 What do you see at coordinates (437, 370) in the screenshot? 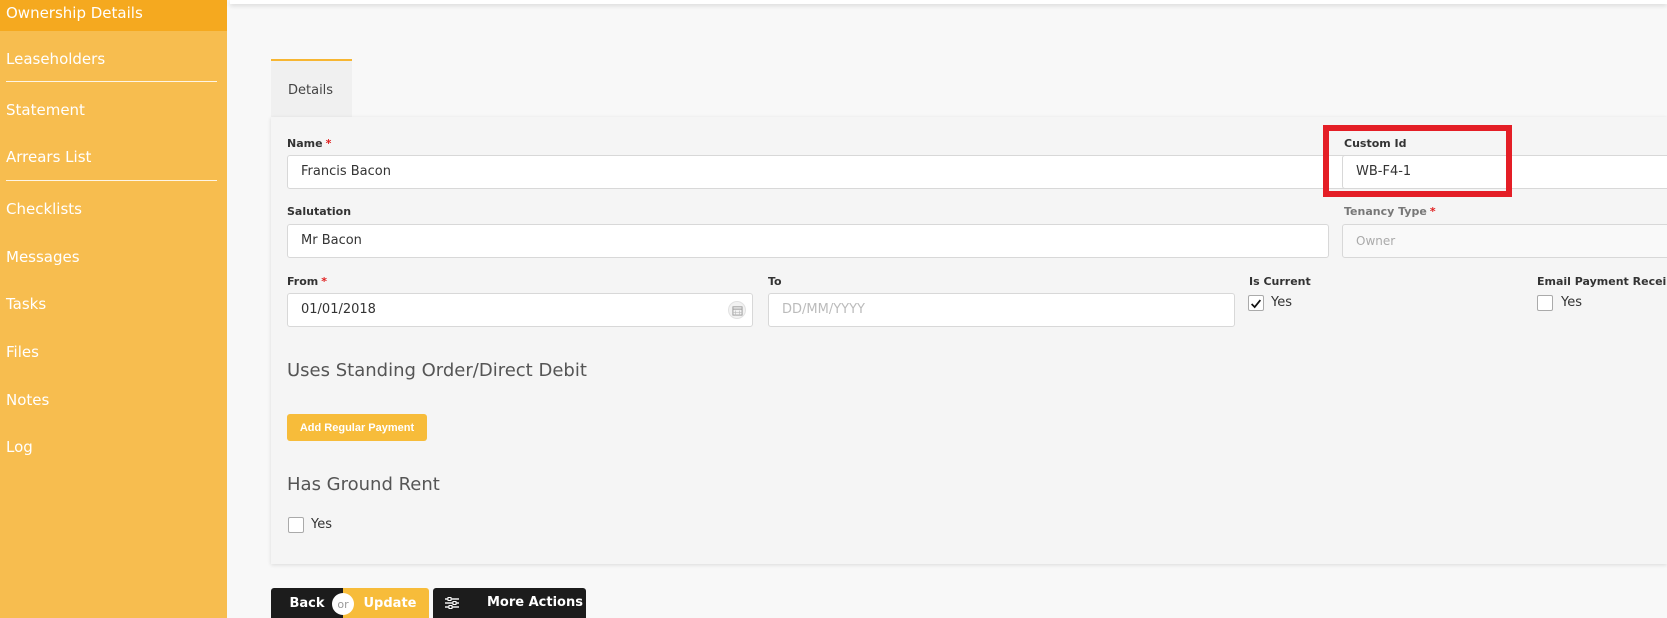
I see `standing-order-title: Uses Standing Order/Direct Debit` at bounding box center [437, 370].